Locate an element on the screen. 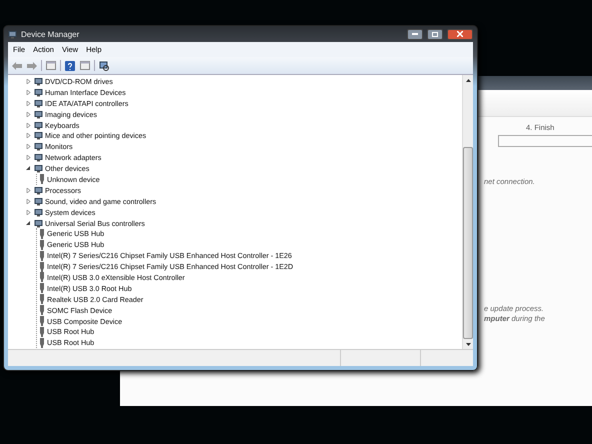  scrollbar is located at coordinates (467, 212).